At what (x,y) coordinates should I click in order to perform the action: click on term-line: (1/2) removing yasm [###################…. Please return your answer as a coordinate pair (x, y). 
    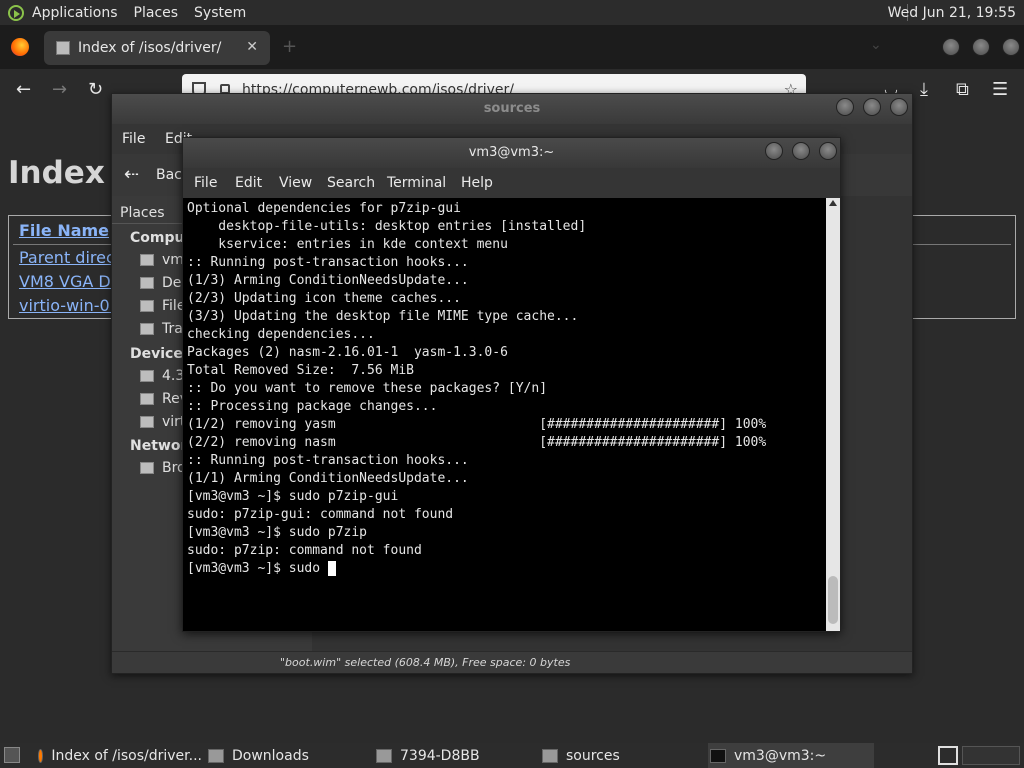
    Looking at the image, I should click on (477, 424).